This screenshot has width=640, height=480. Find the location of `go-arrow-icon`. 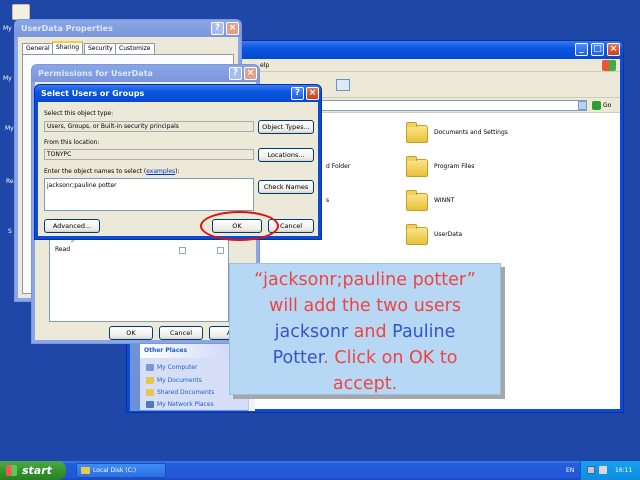

go-arrow-icon is located at coordinates (596, 105).